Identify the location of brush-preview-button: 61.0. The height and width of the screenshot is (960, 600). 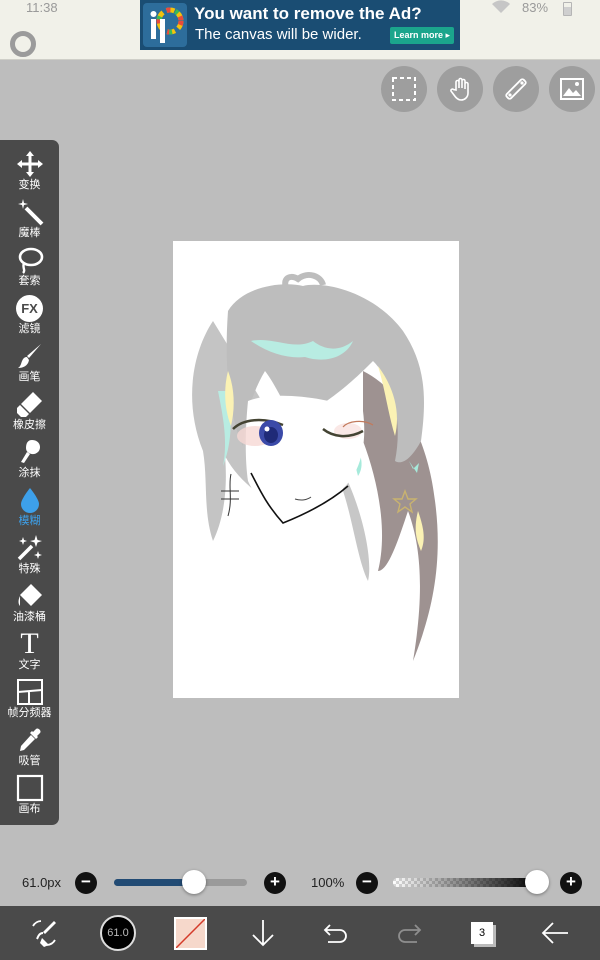
(118, 933).